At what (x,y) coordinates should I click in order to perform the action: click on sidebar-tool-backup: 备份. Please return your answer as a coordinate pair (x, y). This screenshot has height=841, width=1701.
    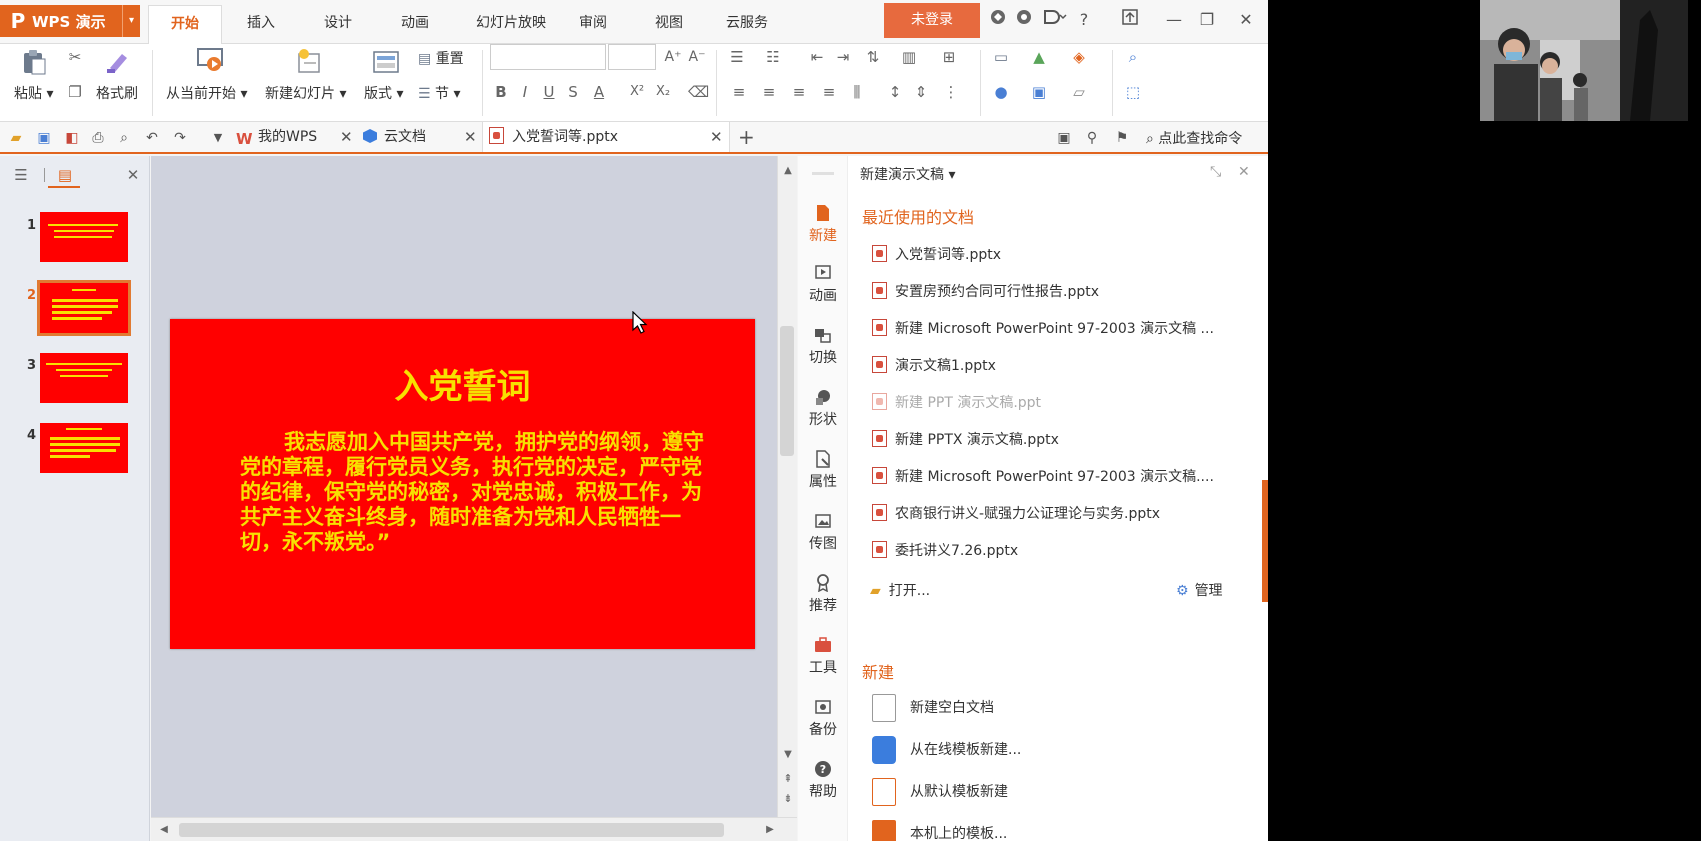
    Looking at the image, I should click on (823, 718).